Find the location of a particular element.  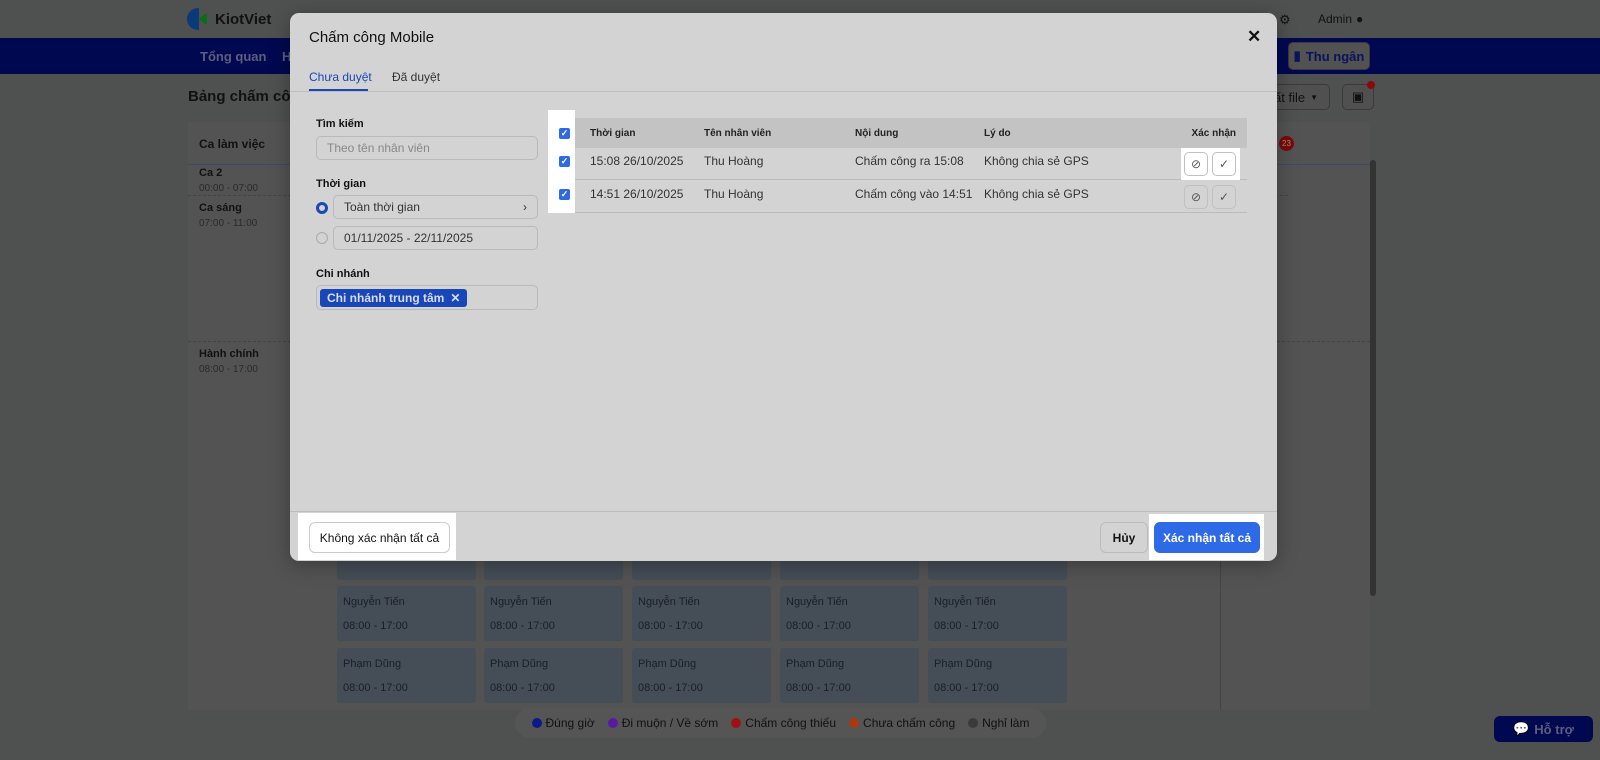

count-badge: 23 is located at coordinates (1286, 143).